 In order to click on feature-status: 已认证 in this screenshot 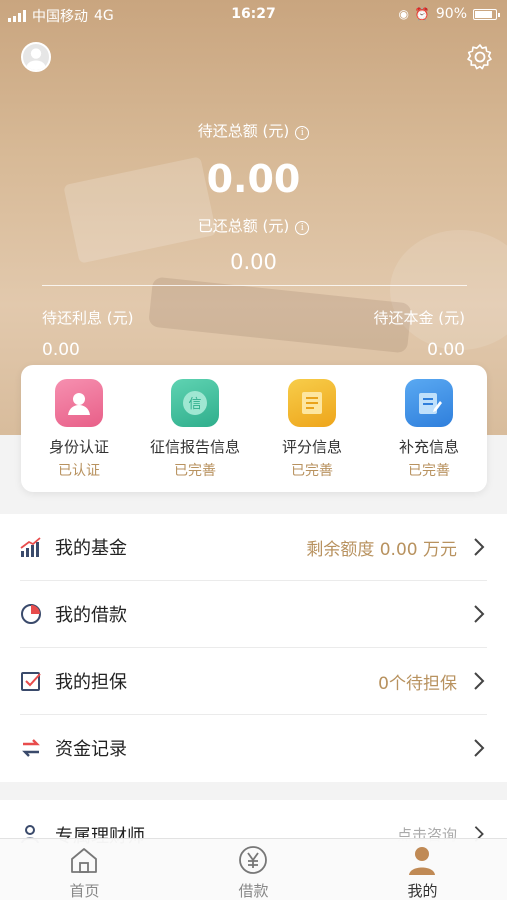, I will do `click(79, 471)`.